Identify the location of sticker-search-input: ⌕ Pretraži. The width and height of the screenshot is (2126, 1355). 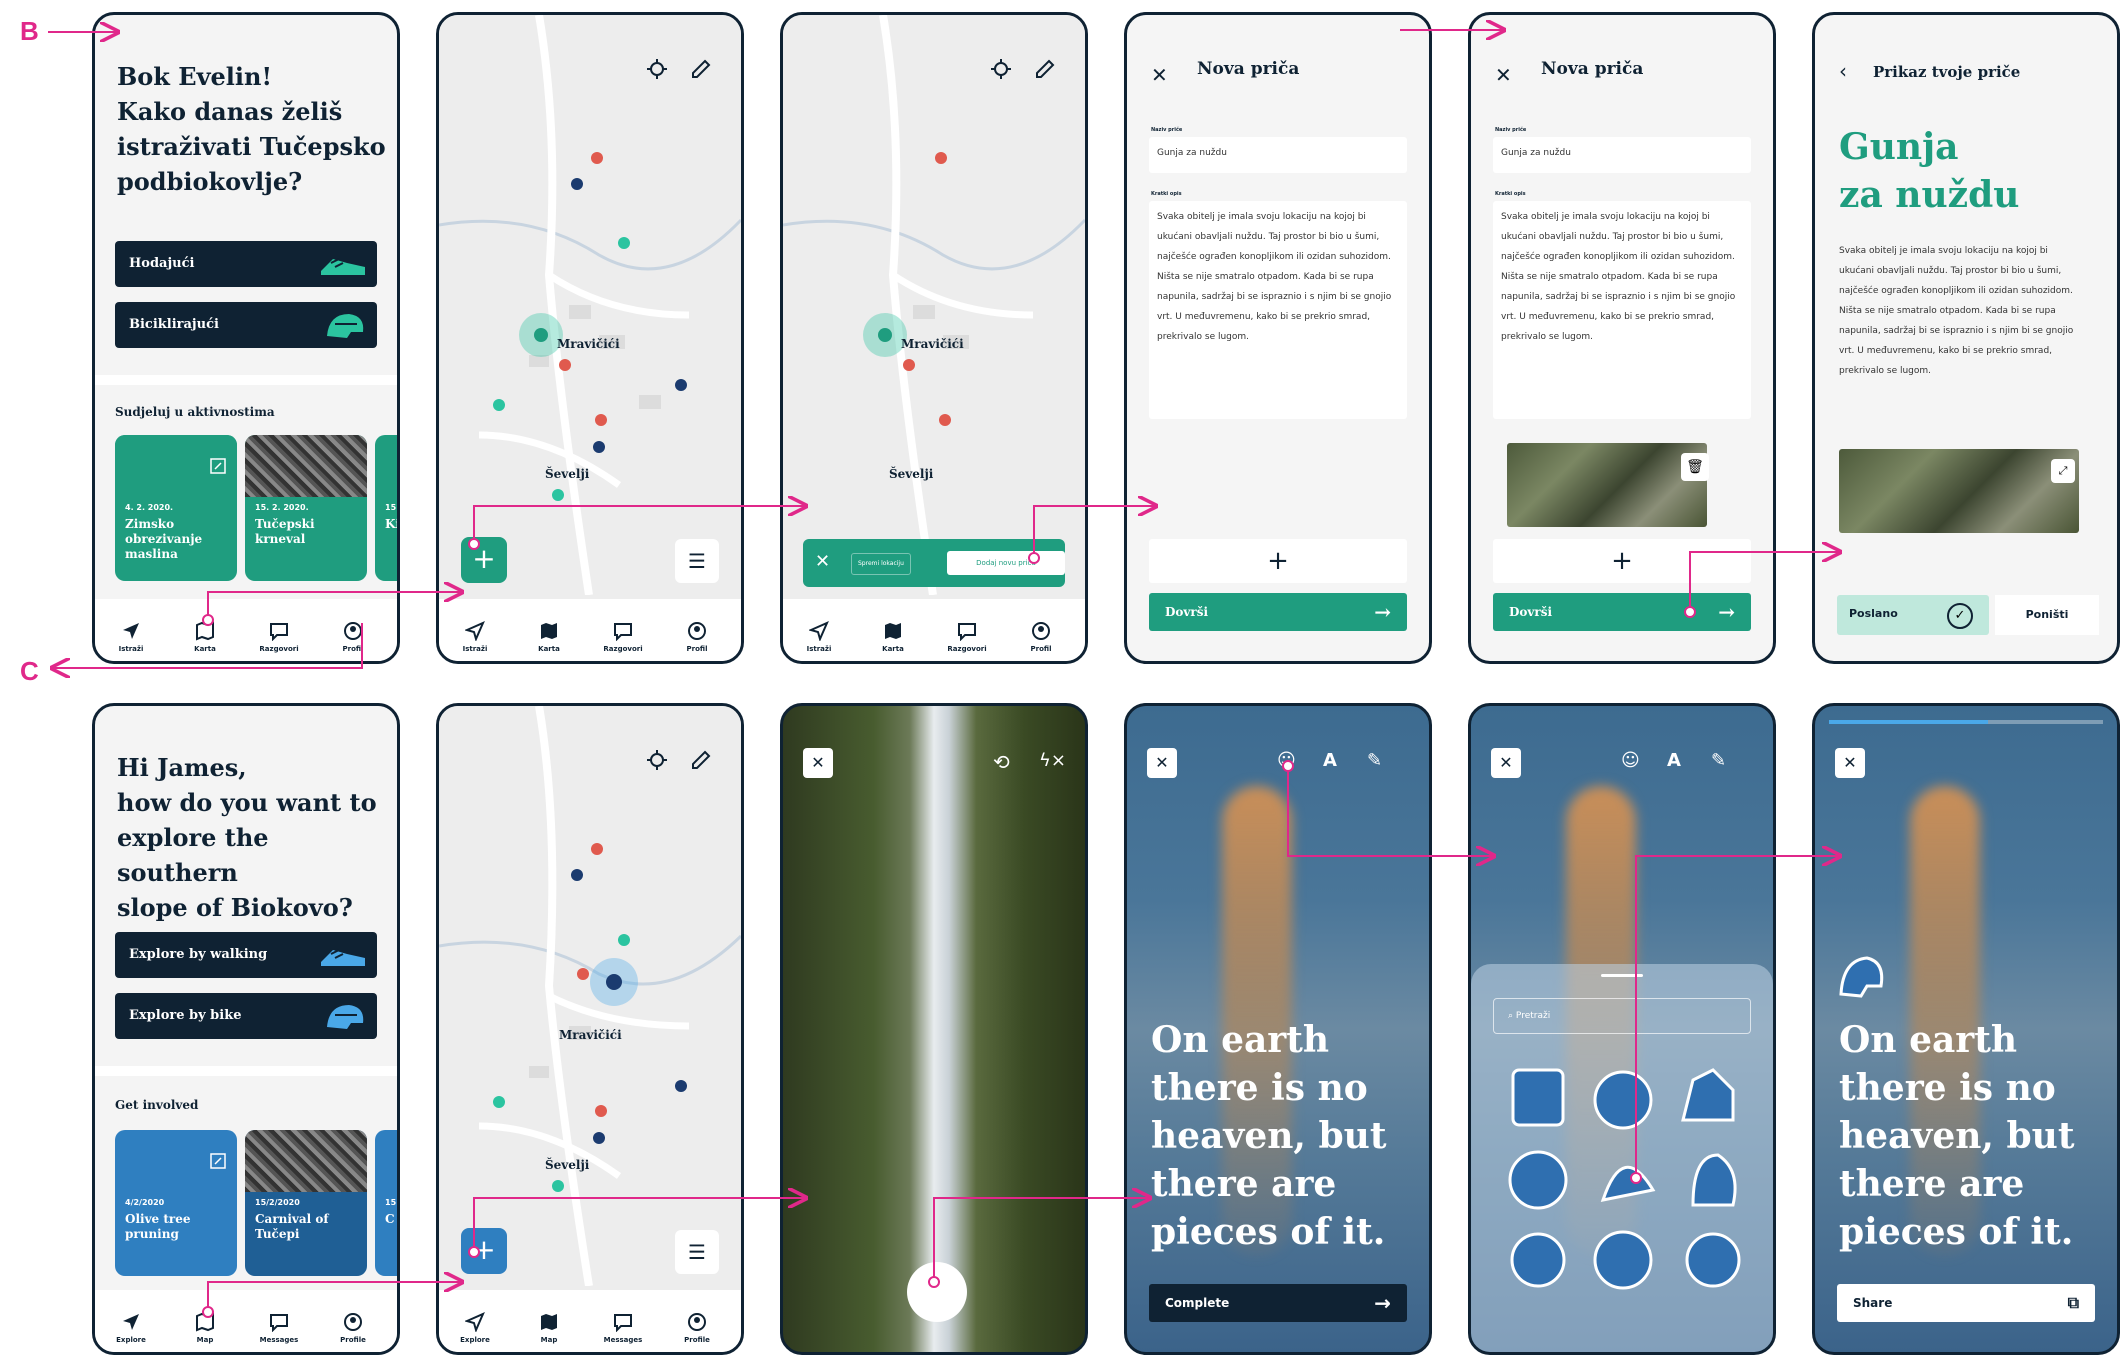
(1622, 1016).